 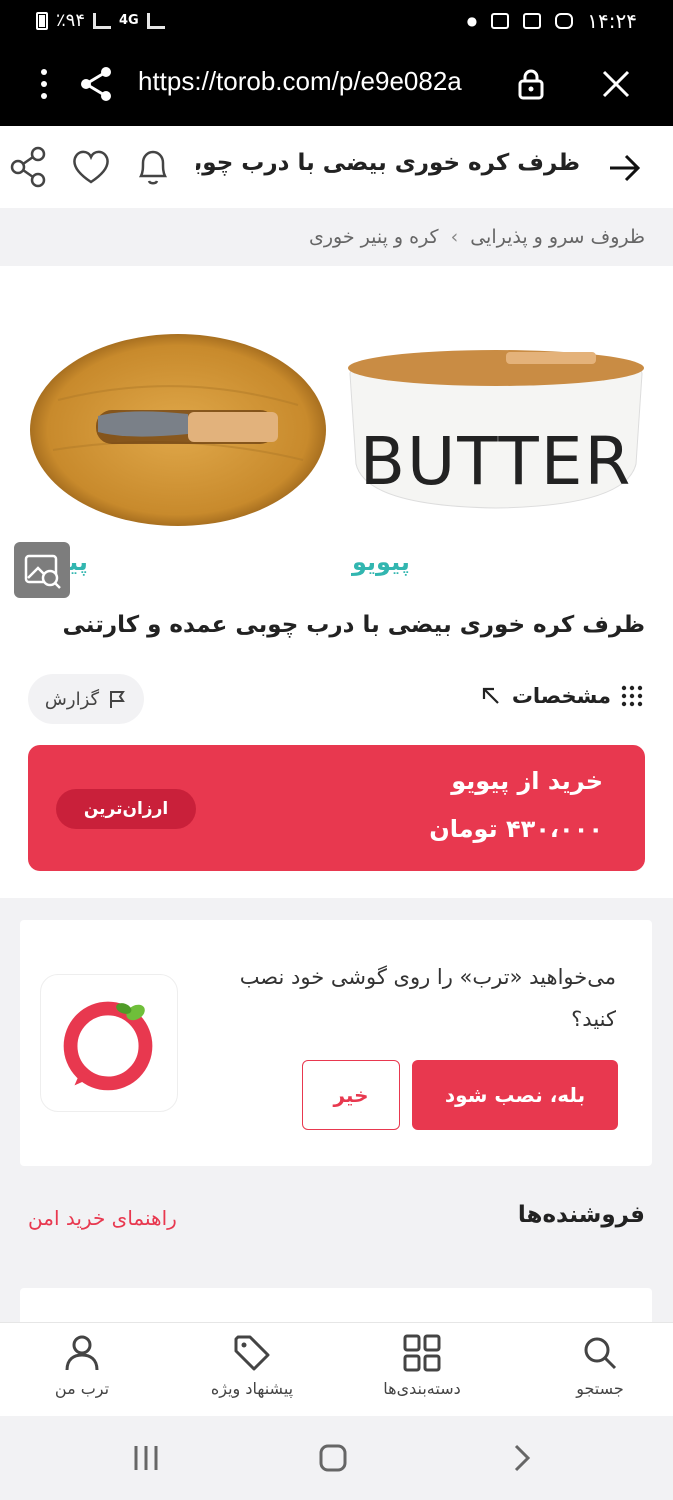 What do you see at coordinates (42, 20) in the screenshot?
I see `battery-icon` at bounding box center [42, 20].